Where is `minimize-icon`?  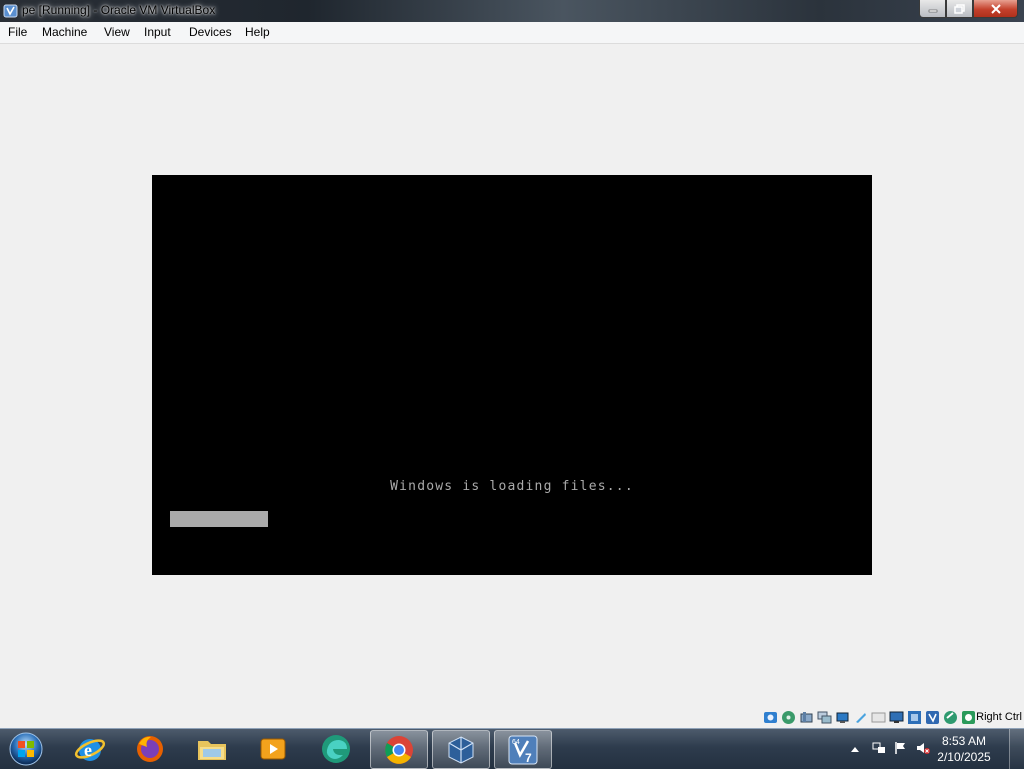
minimize-icon is located at coordinates (932, 10).